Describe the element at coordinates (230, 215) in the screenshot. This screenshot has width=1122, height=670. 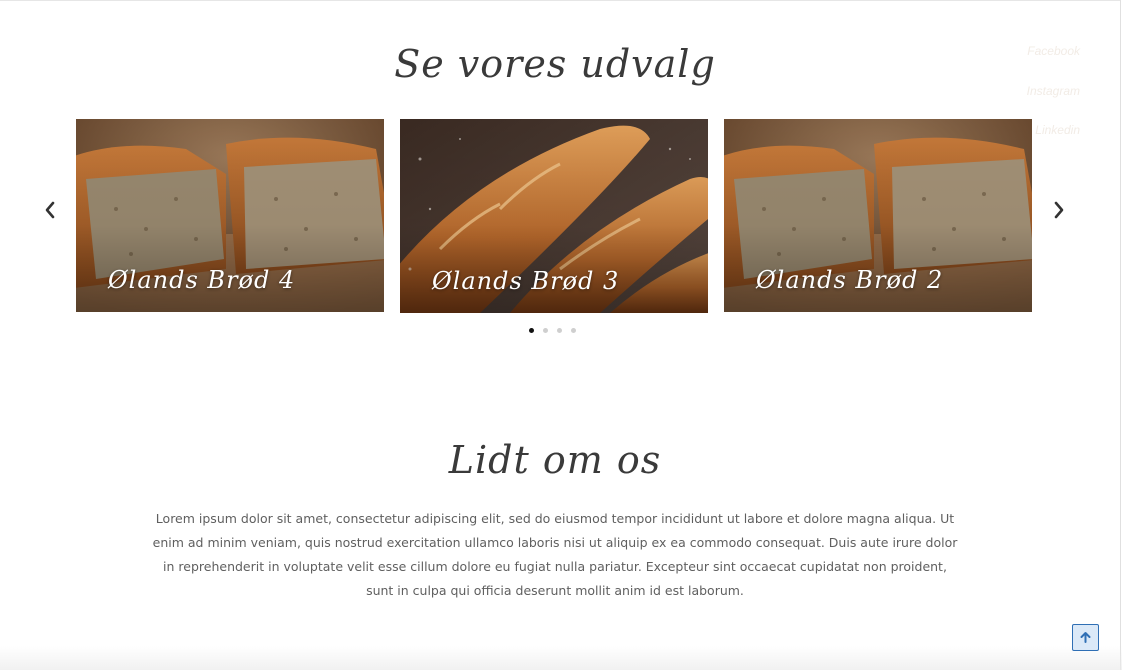
I see `carousel-slide: Ølands Brød 4` at that location.